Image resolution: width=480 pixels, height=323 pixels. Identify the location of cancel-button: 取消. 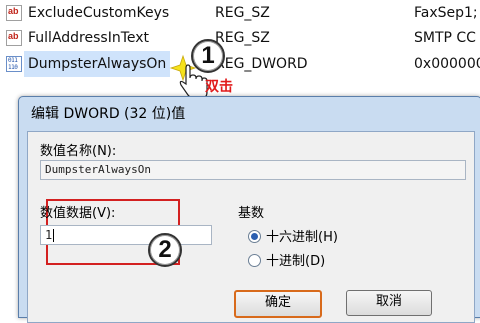
(389, 303).